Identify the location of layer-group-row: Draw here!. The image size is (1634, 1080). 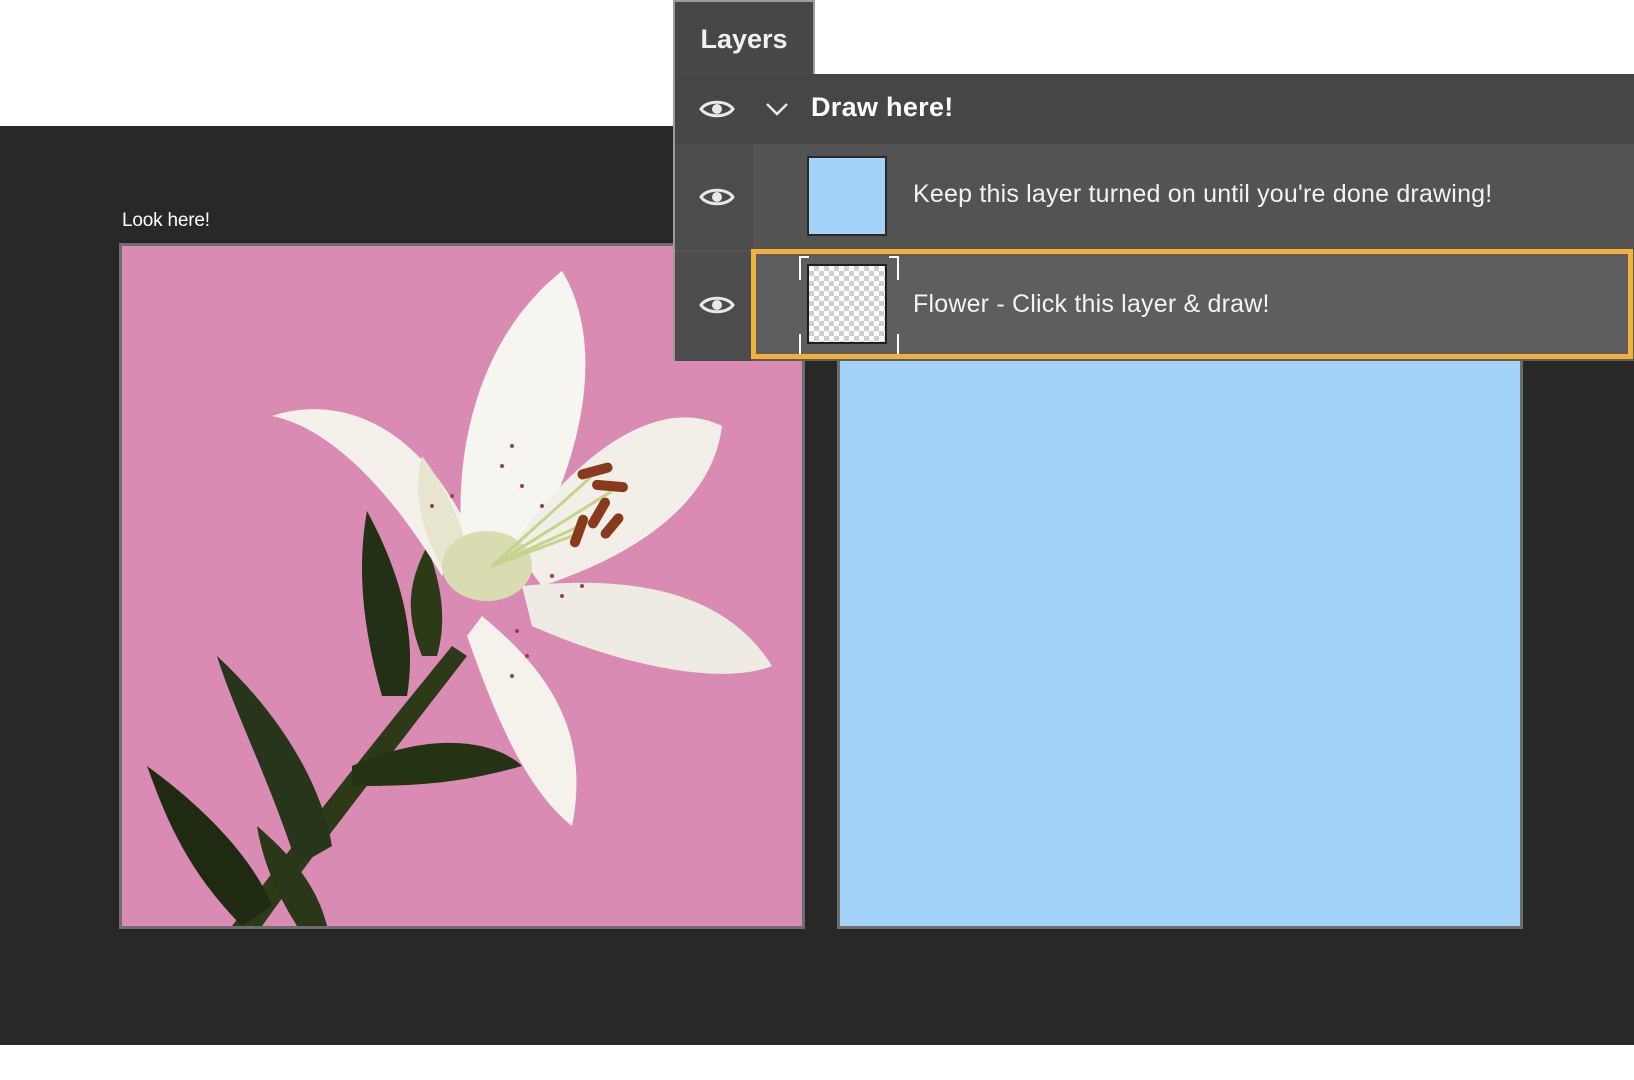
(1154, 109).